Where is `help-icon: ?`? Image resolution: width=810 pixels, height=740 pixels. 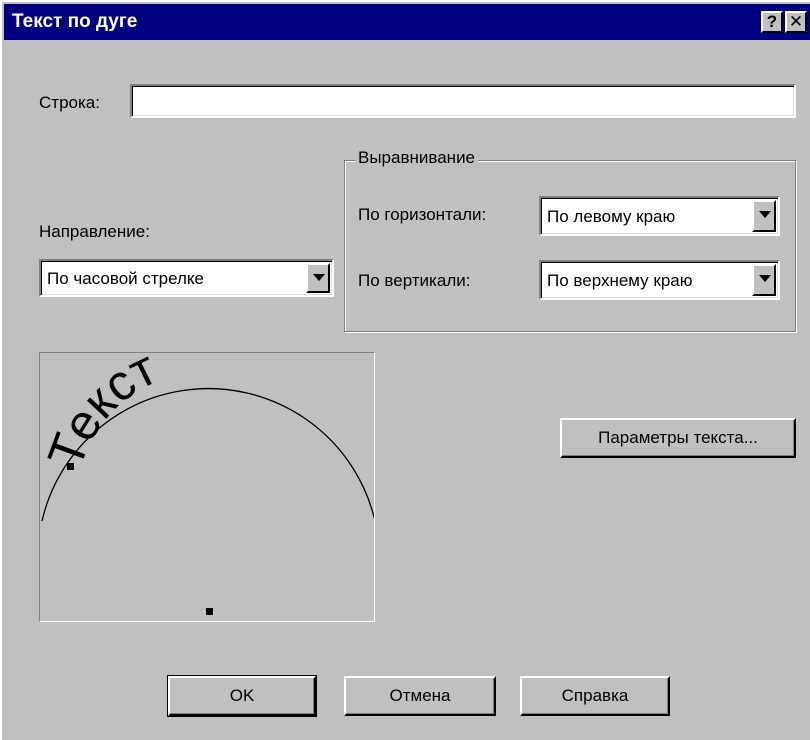 help-icon: ? is located at coordinates (772, 21).